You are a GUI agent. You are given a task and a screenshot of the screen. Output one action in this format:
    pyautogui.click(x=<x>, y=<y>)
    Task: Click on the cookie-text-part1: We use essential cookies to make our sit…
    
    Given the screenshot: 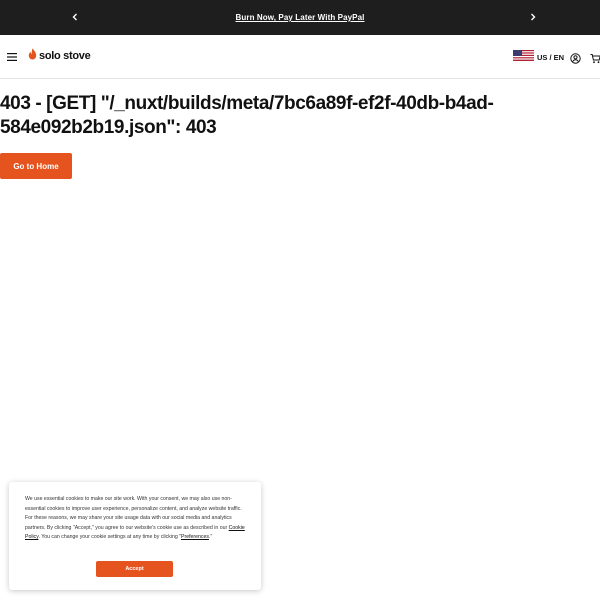 What is the action you would take?
    pyautogui.click(x=133, y=513)
    